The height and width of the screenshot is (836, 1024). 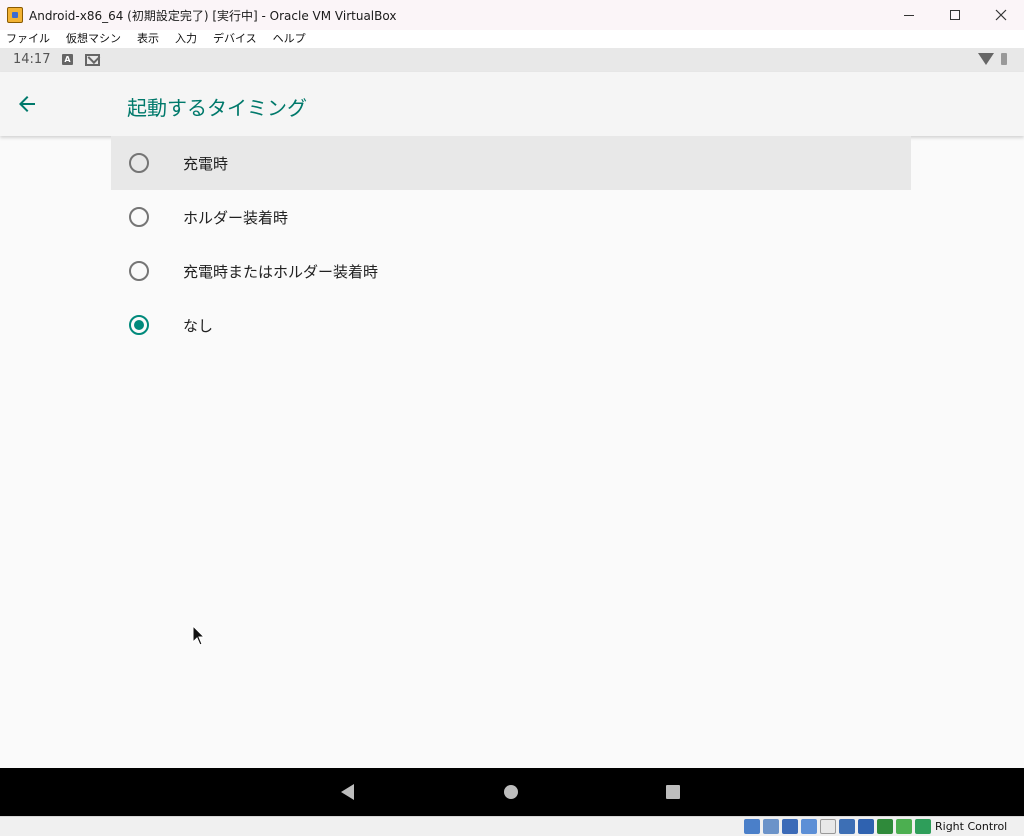 I want to click on close-button, so click(x=1001, y=15).